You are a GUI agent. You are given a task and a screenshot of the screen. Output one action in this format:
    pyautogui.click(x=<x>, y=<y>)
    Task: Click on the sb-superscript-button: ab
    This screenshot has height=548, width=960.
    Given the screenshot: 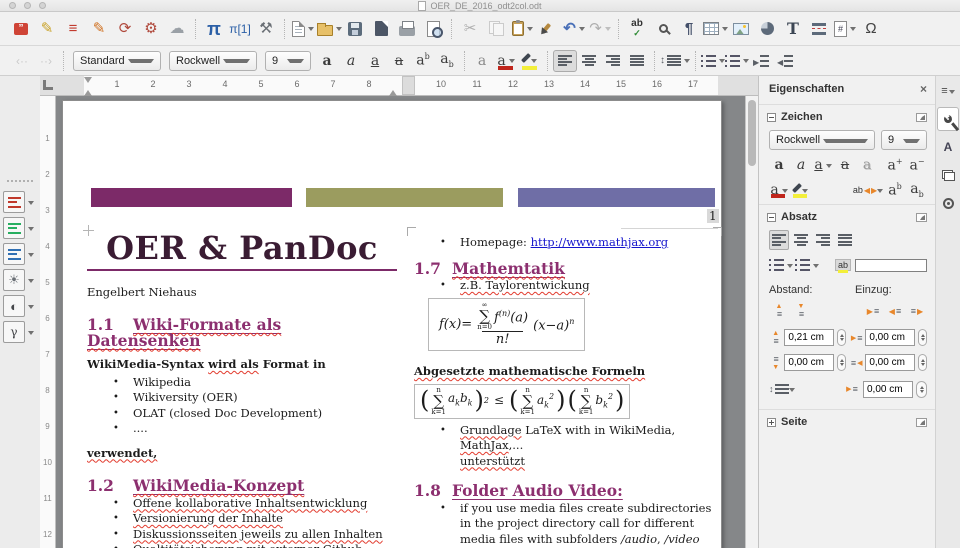 What is the action you would take?
    pyautogui.click(x=895, y=190)
    